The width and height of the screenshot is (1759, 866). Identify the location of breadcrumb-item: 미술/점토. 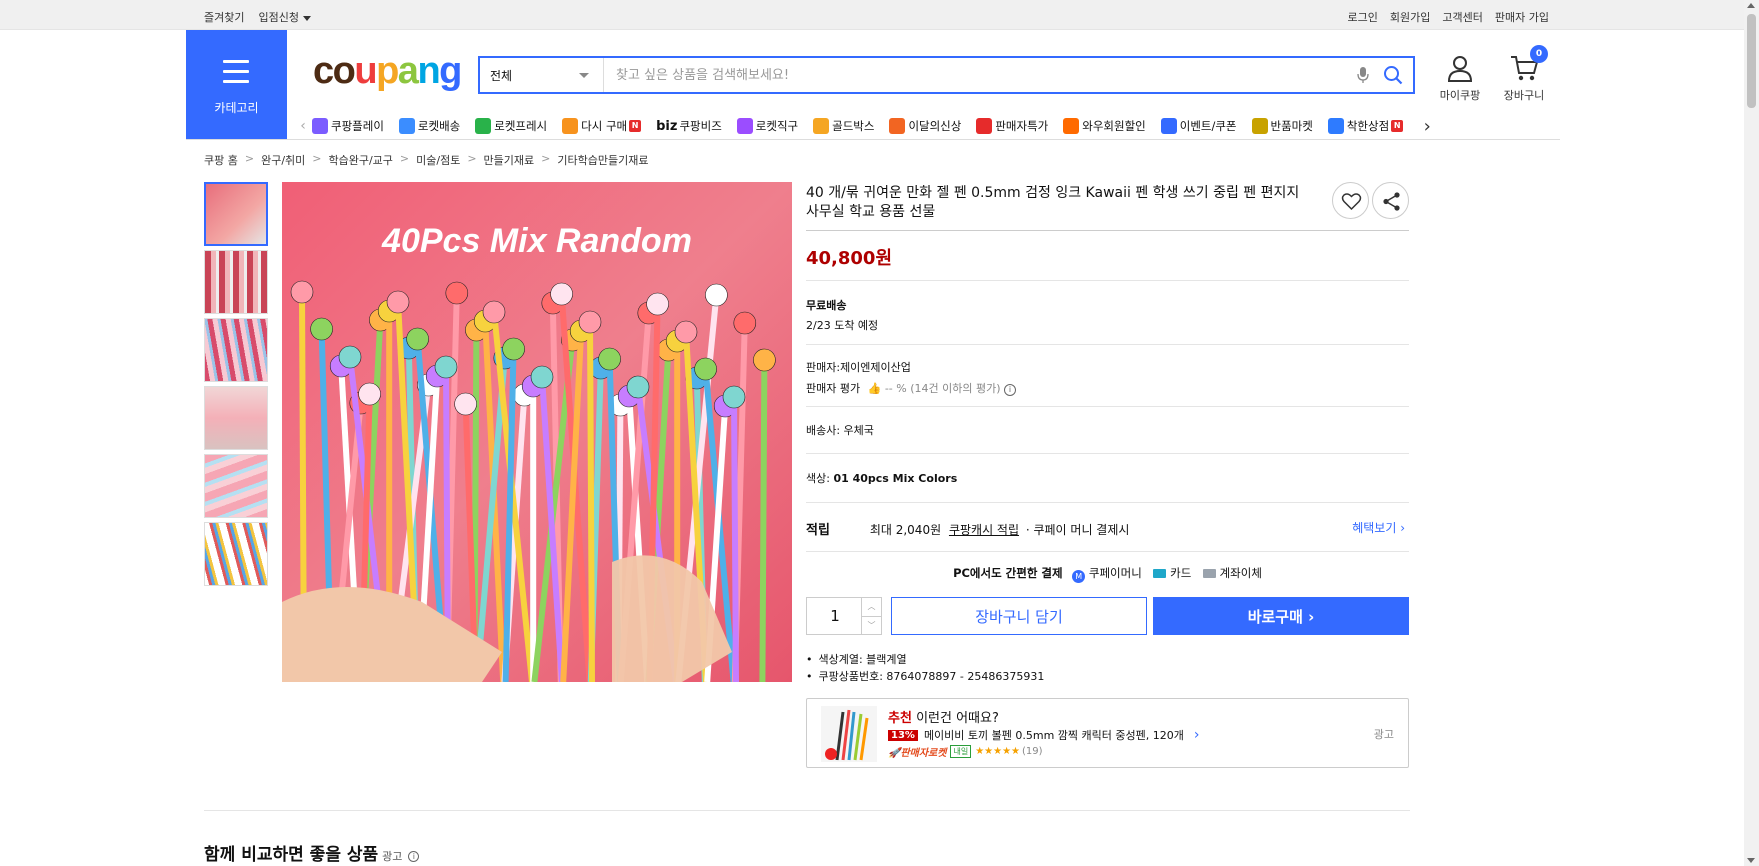
(438, 160).